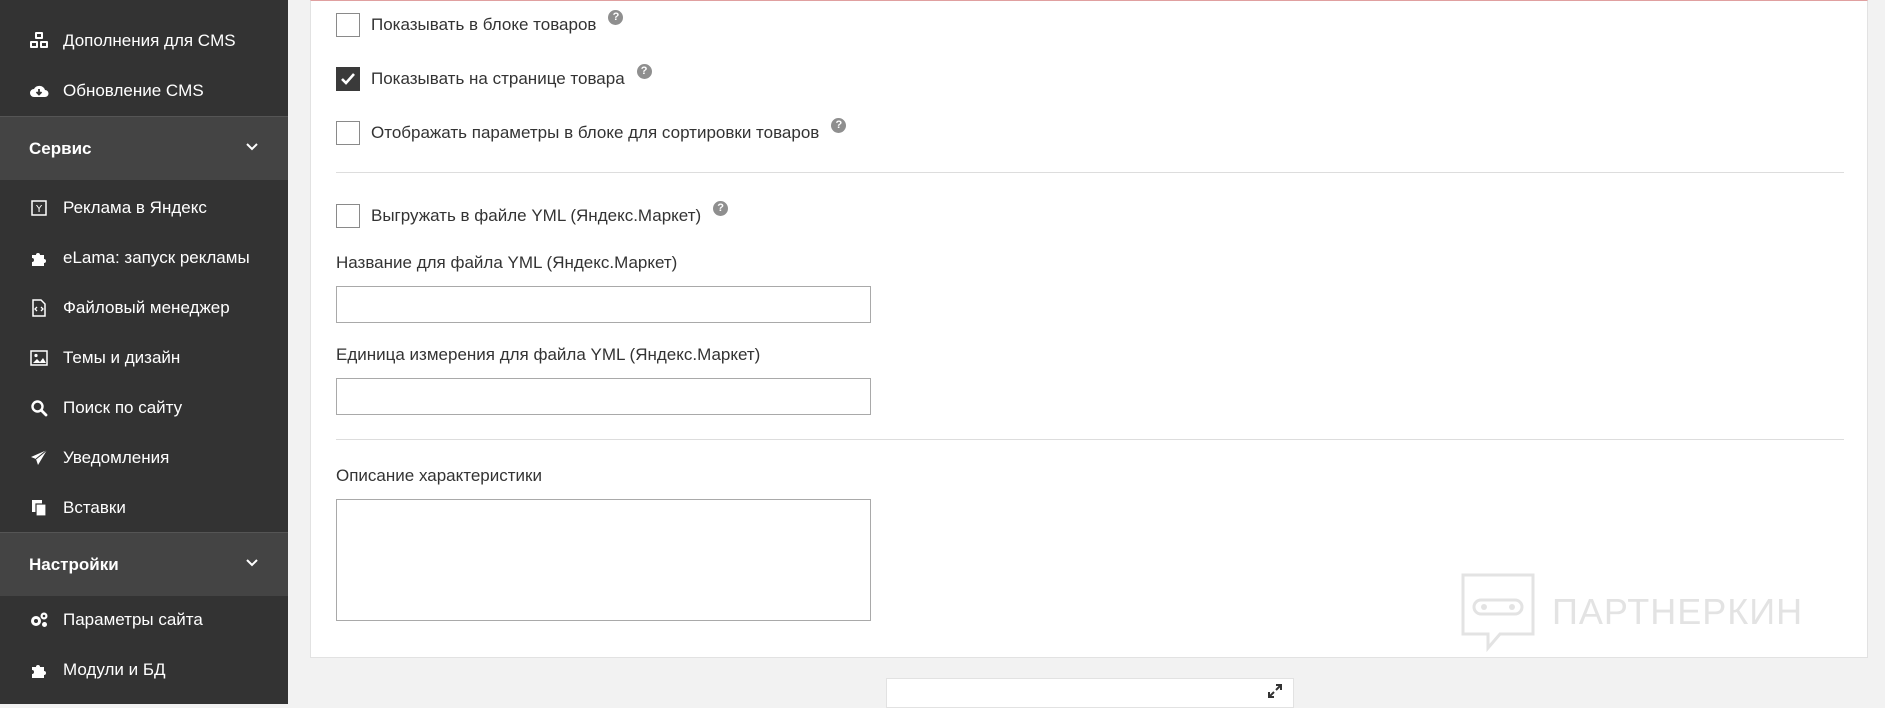  I want to click on sidebar-item-themes: Темы и дизайн, so click(144, 358).